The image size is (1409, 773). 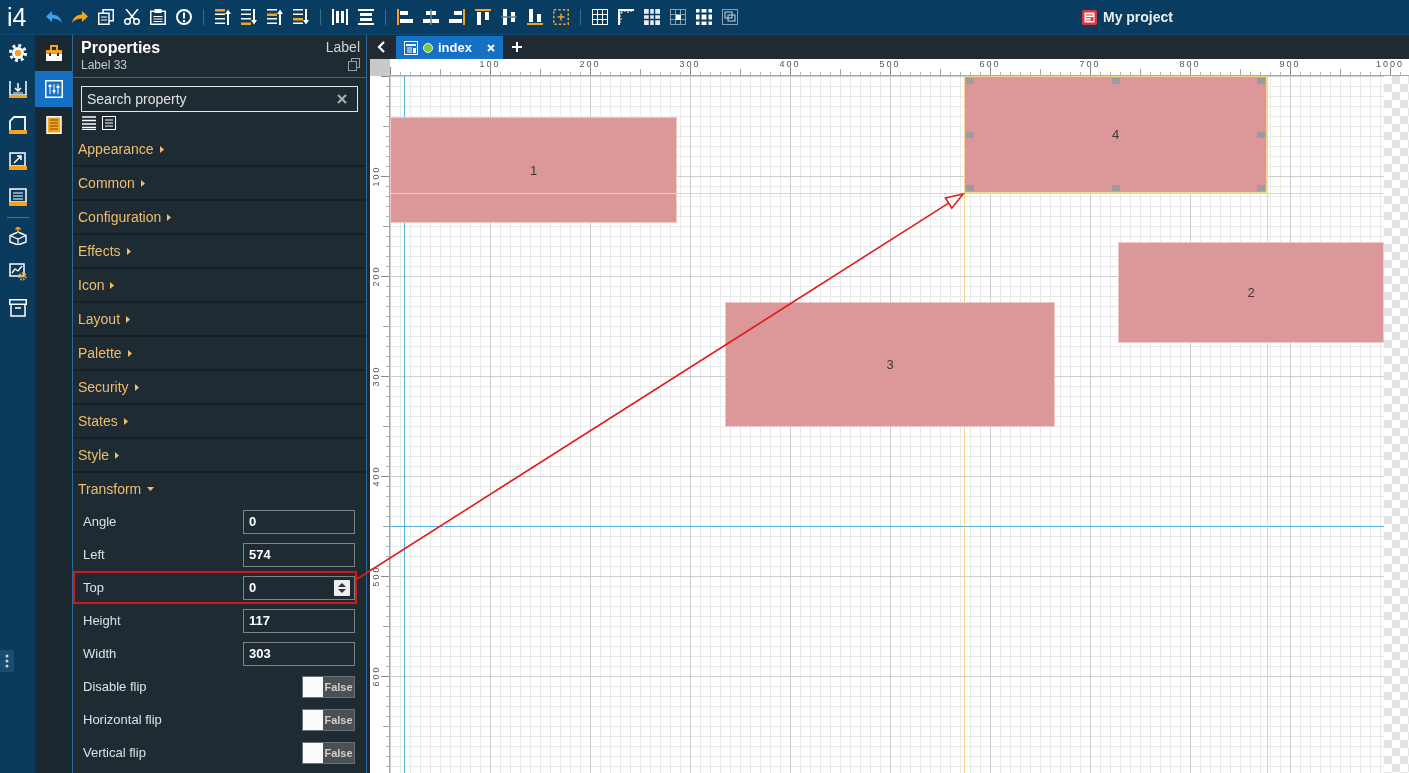 What do you see at coordinates (405, 17) in the screenshot?
I see `align-left-icon` at bounding box center [405, 17].